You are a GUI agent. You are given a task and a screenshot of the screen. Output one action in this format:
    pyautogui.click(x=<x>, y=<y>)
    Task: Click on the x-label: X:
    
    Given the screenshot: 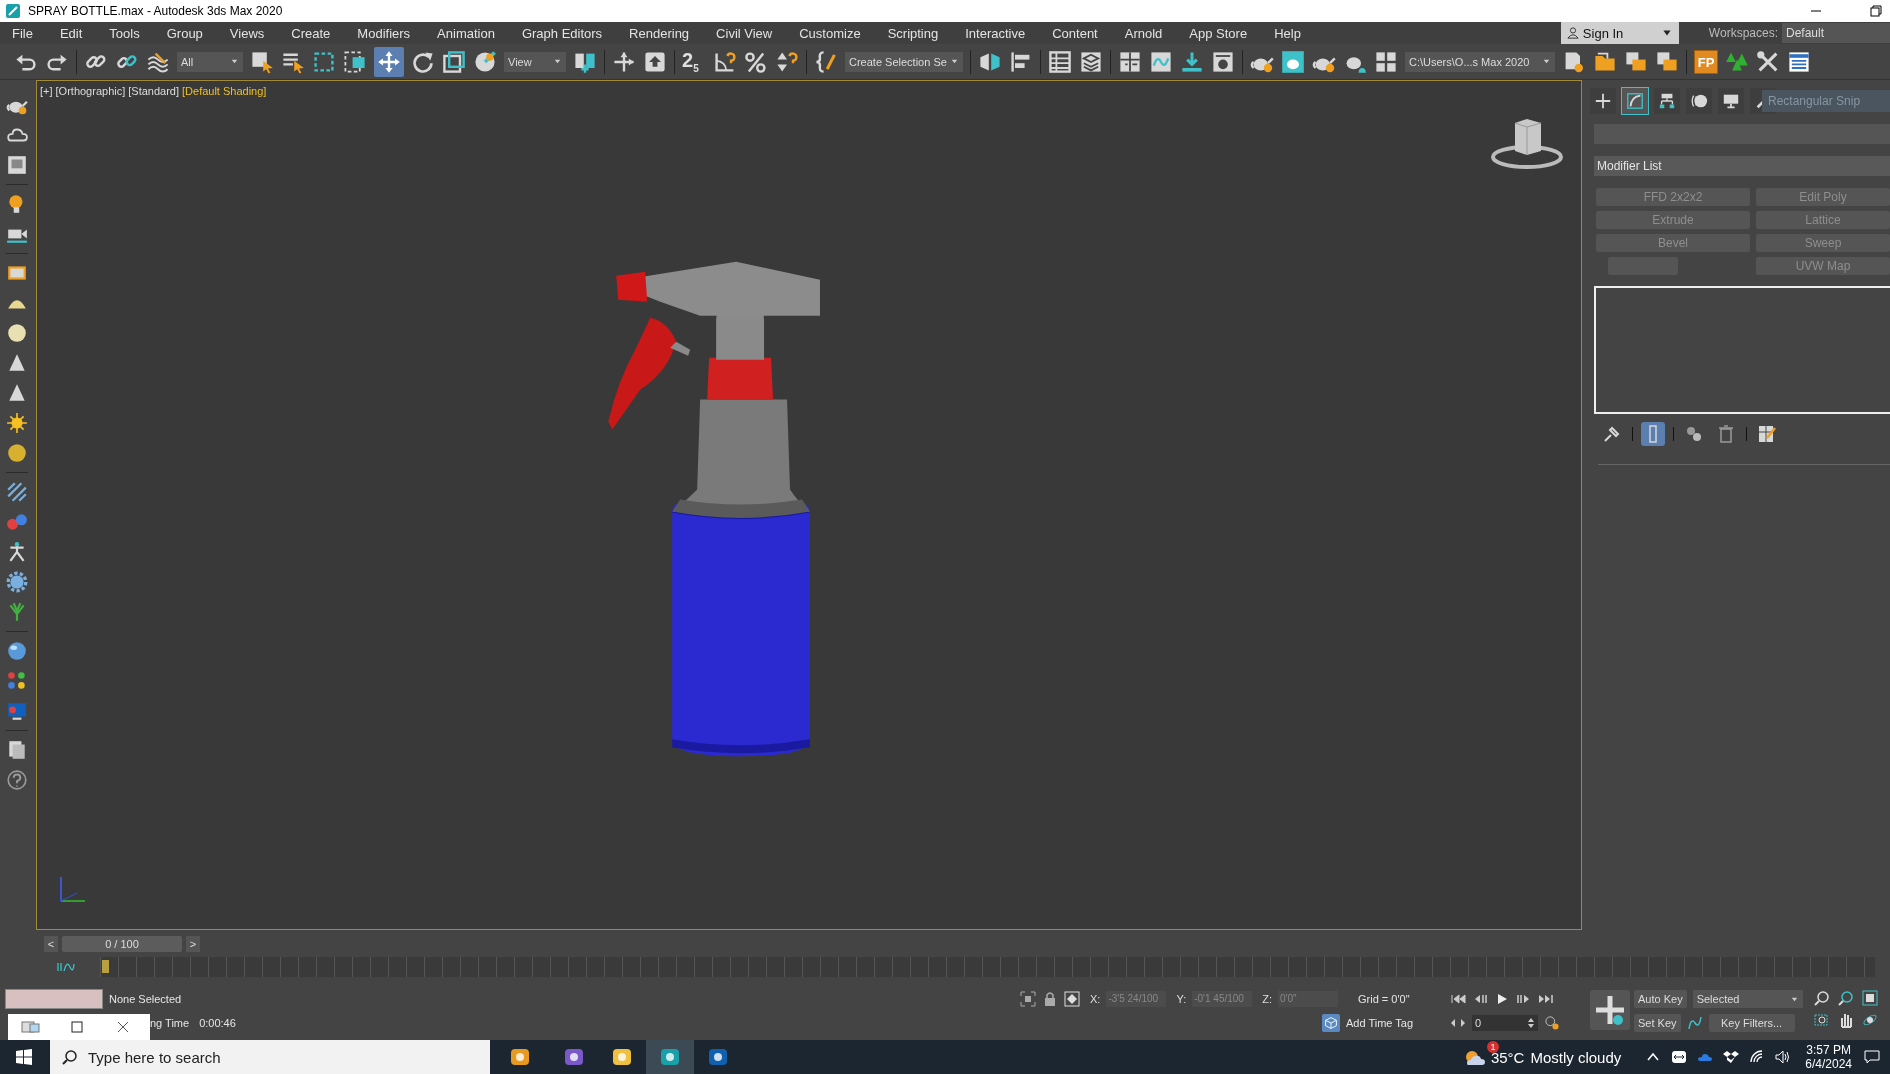 What is the action you would take?
    pyautogui.click(x=1095, y=999)
    